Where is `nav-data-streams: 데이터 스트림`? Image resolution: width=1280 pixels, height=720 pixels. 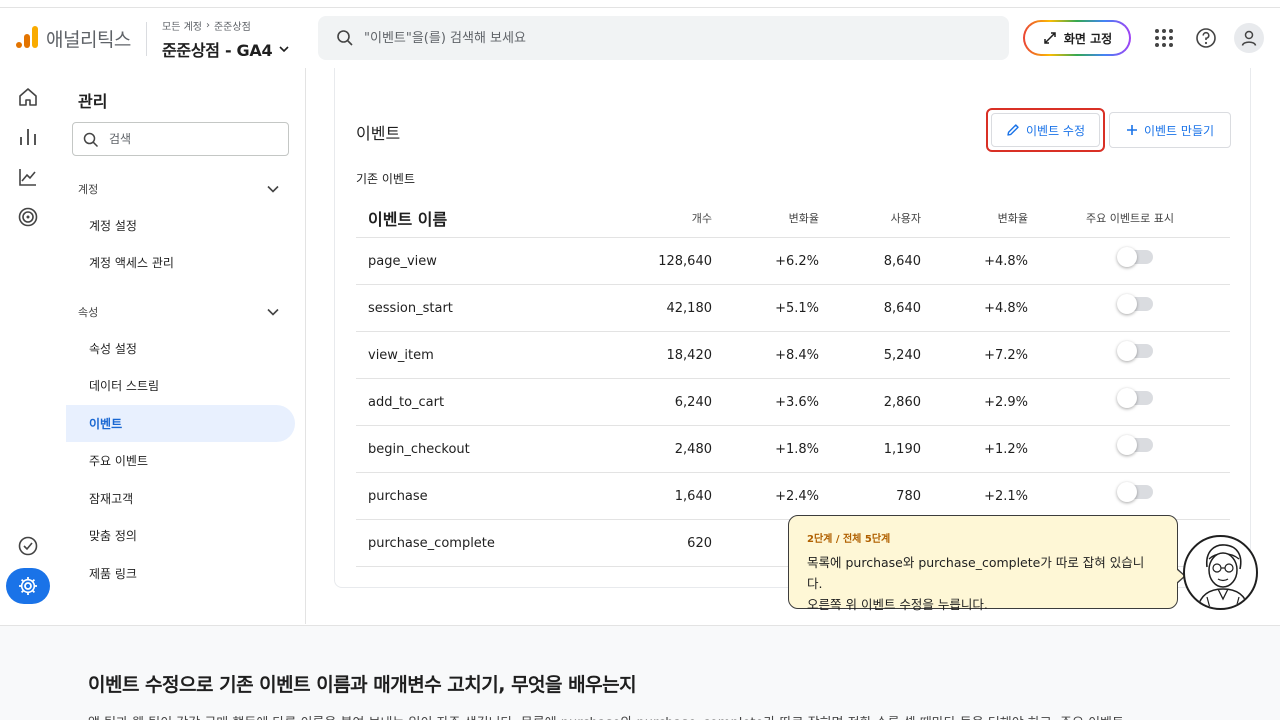
nav-data-streams: 데이터 스트림 is located at coordinates (180, 385).